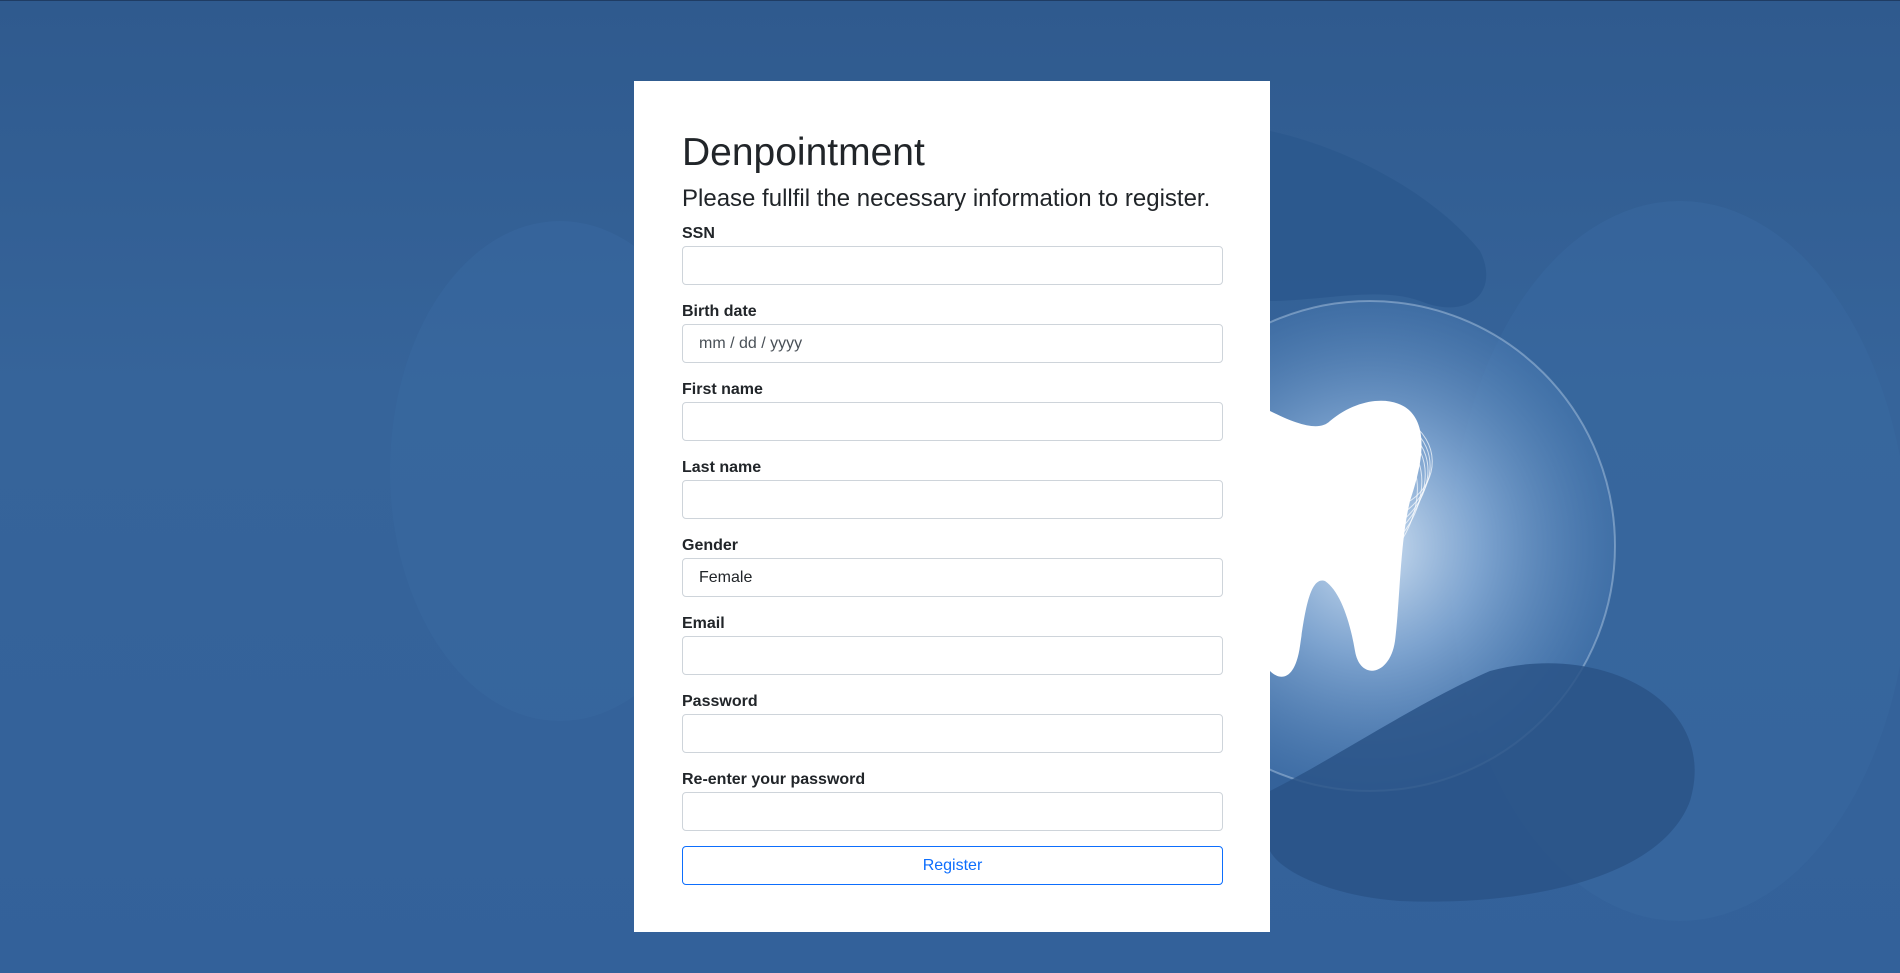 The width and height of the screenshot is (1900, 973). Describe the element at coordinates (710, 545) in the screenshot. I see `gender-label: Gender` at that location.